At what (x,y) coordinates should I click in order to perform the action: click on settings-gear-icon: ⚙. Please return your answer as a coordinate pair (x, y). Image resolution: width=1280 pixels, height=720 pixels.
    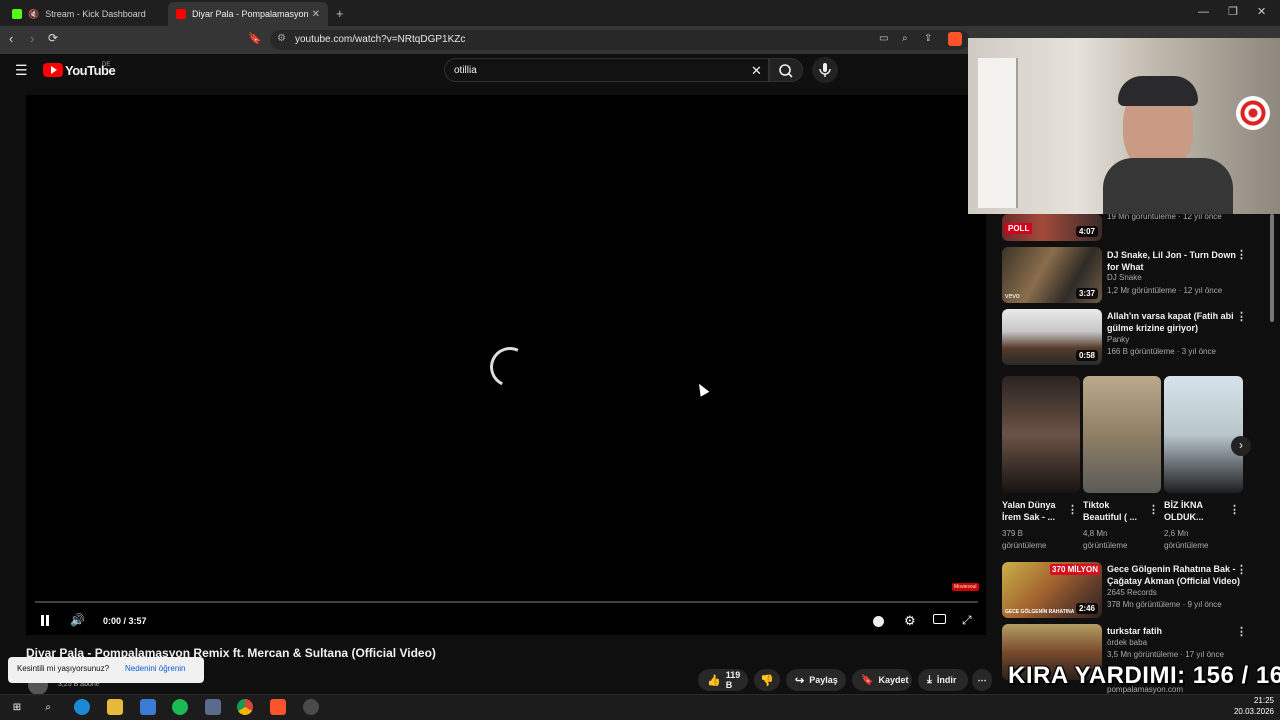
    Looking at the image, I should click on (910, 621).